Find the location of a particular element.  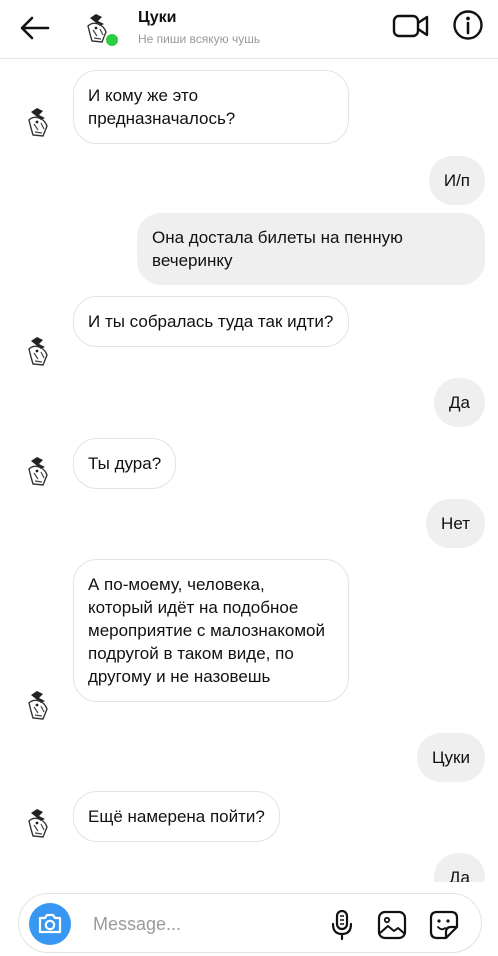

online-indicator is located at coordinates (112, 40).